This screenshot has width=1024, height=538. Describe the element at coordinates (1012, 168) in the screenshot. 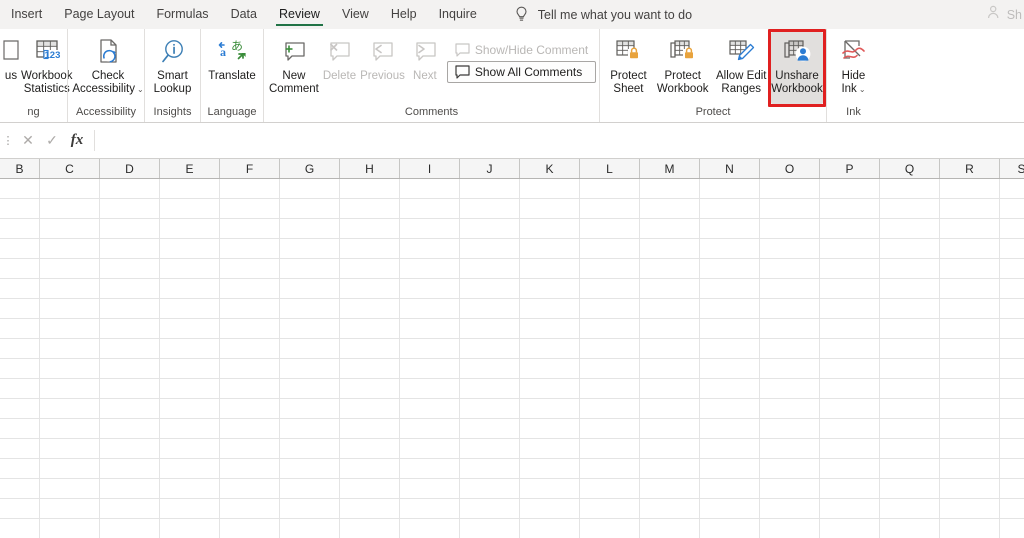

I see `column-header-S: S` at that location.